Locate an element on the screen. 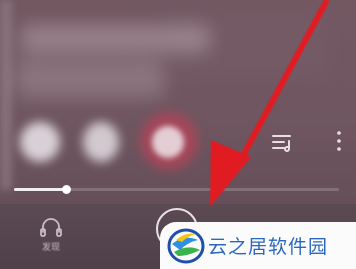 This screenshot has height=269, width=356. watermark-logo is located at coordinates (186, 246).